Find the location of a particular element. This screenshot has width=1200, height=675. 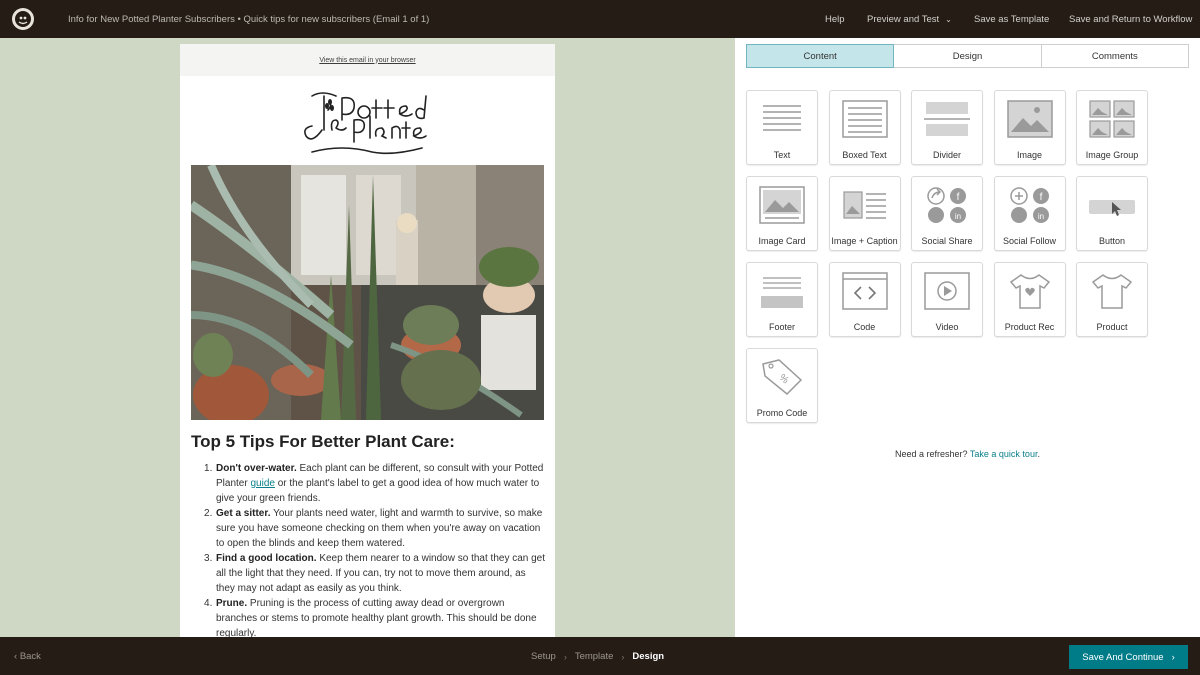

product-block-icon is located at coordinates (1112, 291).